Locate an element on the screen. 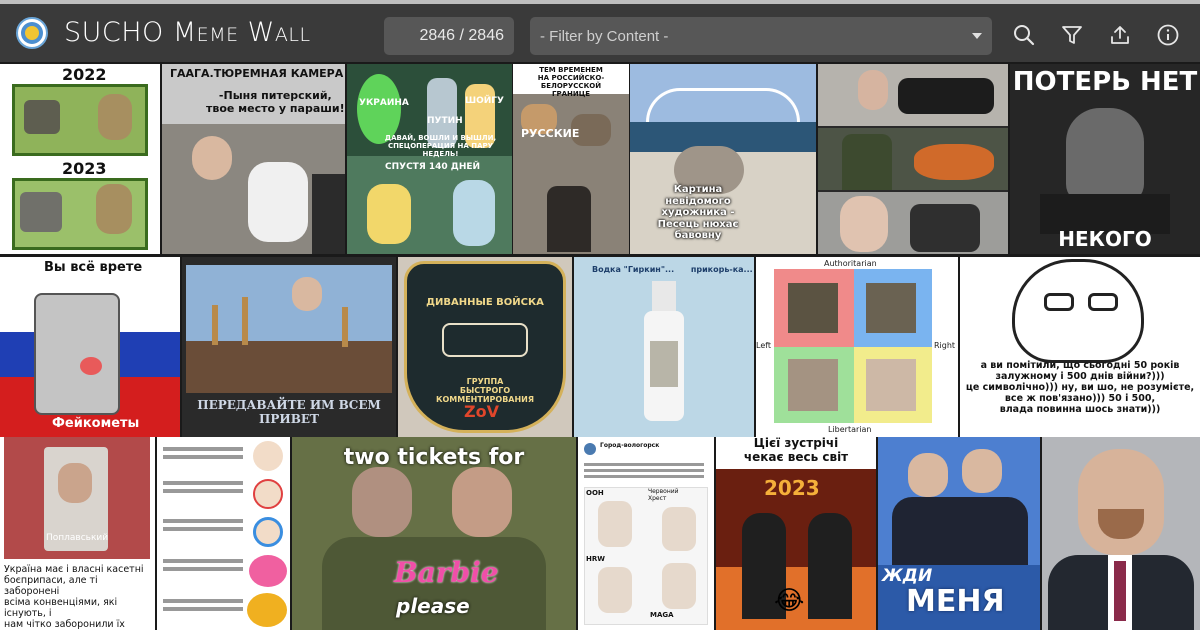 The width and height of the screenshot is (1200, 630). logo-sun is located at coordinates (32, 33).